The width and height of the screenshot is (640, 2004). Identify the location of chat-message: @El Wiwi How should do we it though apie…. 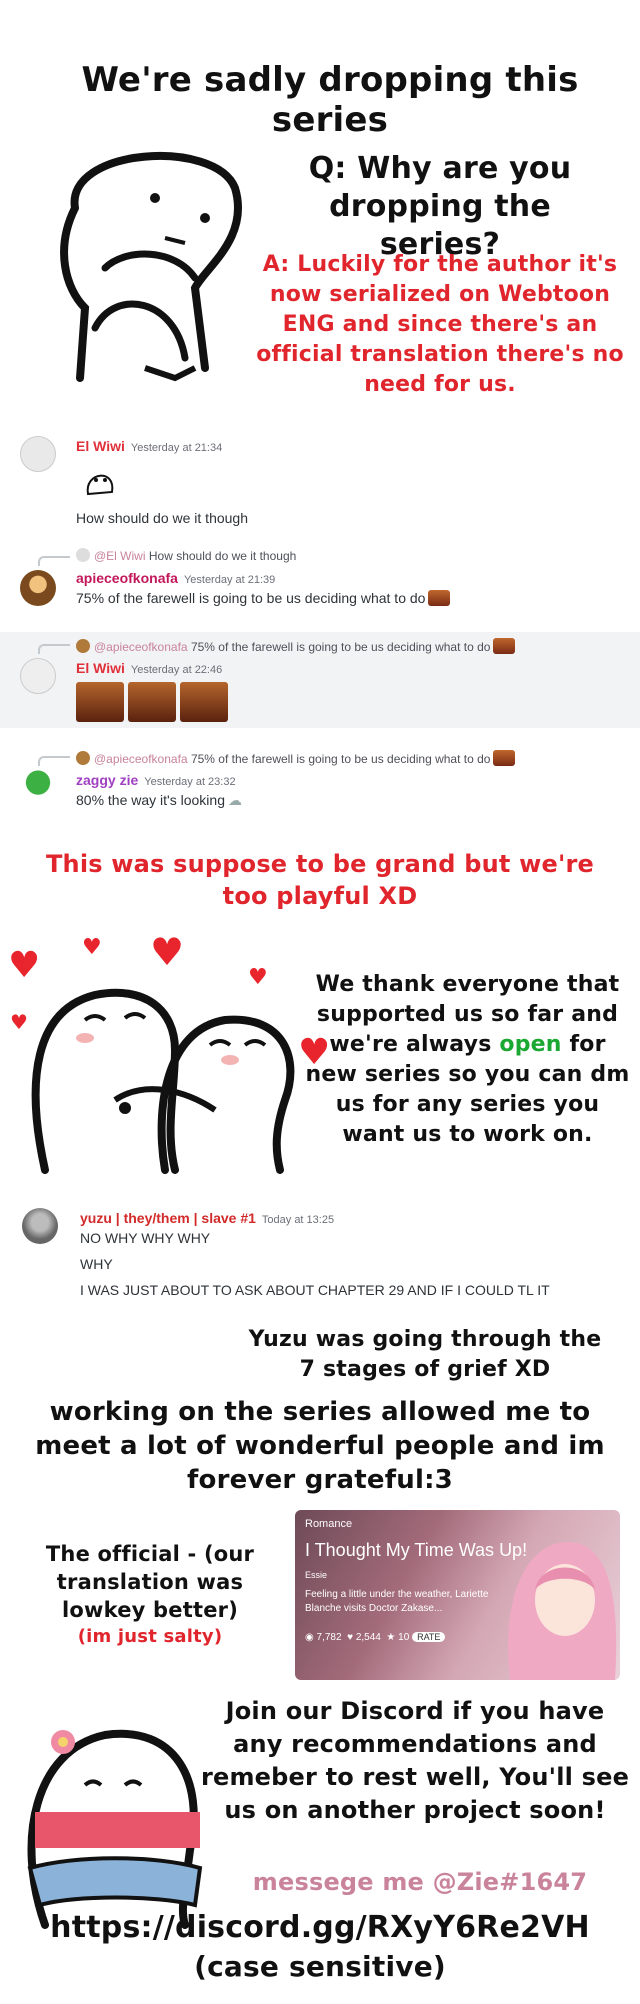
(320, 584).